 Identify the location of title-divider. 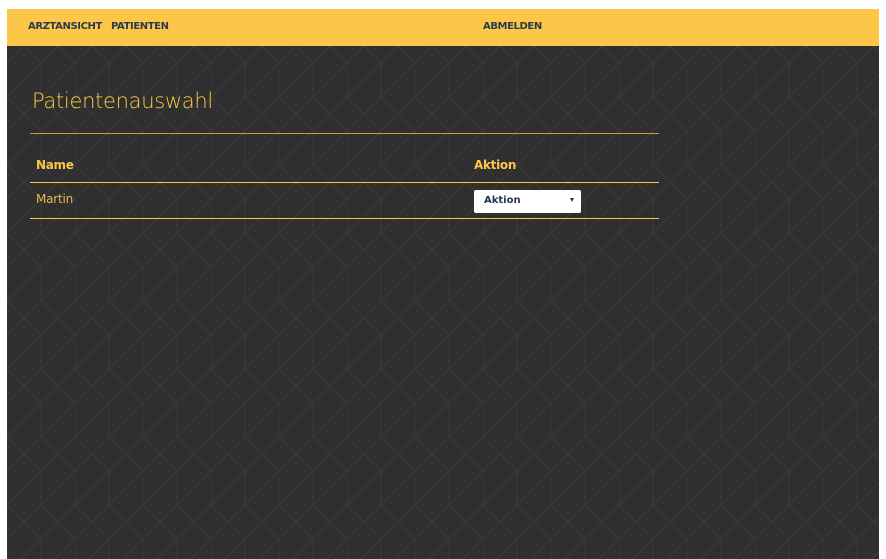
(344, 133).